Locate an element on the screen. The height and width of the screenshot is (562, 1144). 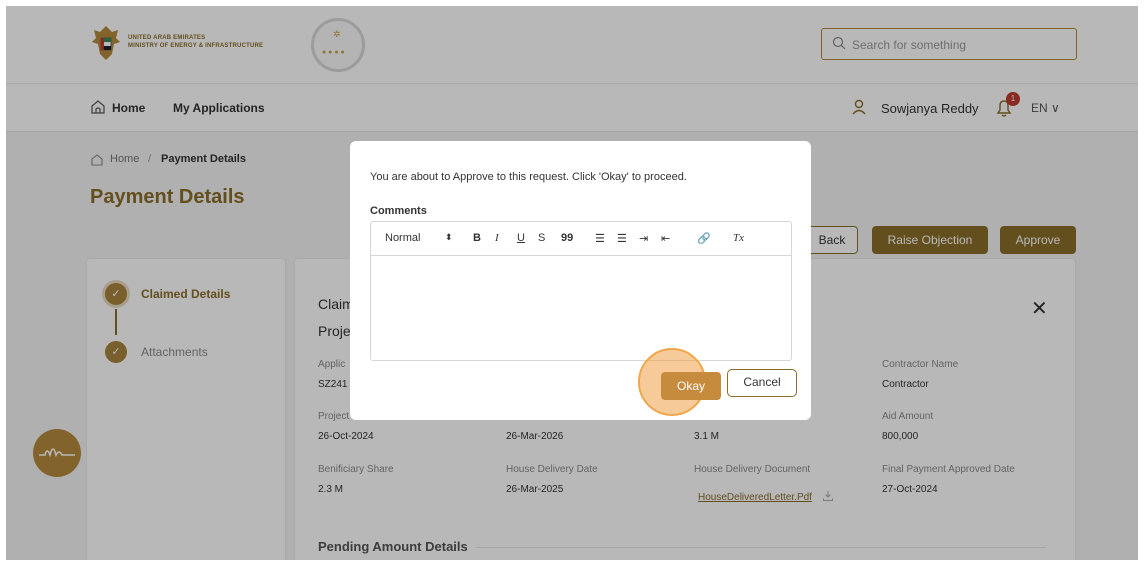
comments-label: Comments is located at coordinates (398, 211).